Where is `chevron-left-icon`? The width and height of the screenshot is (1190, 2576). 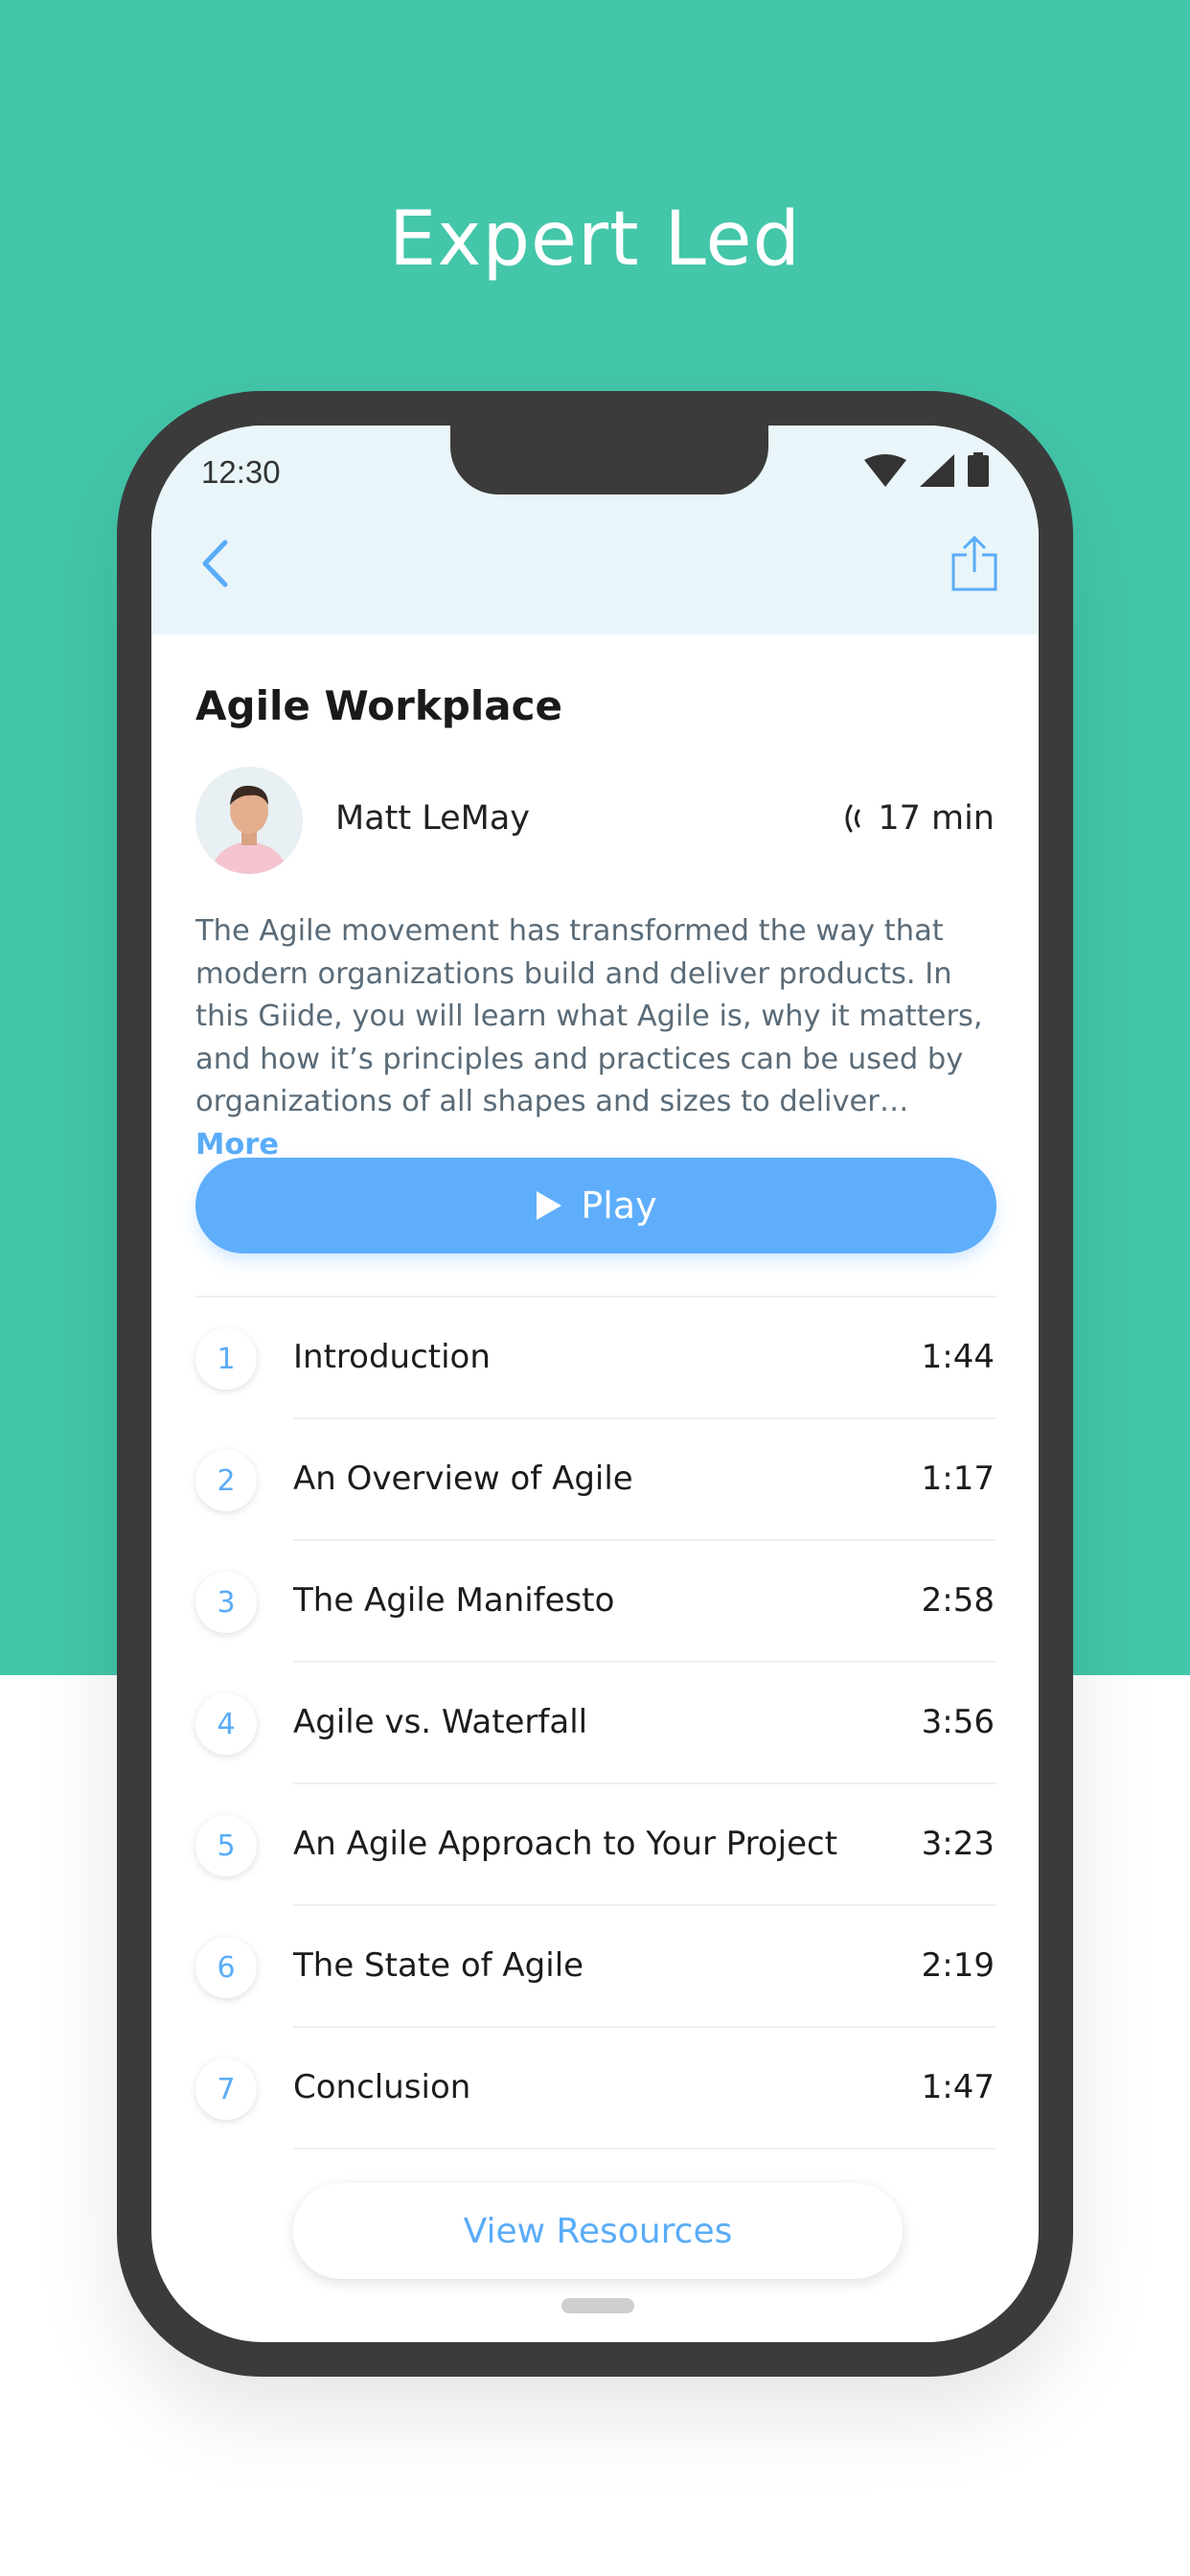
chevron-left-icon is located at coordinates (215, 563).